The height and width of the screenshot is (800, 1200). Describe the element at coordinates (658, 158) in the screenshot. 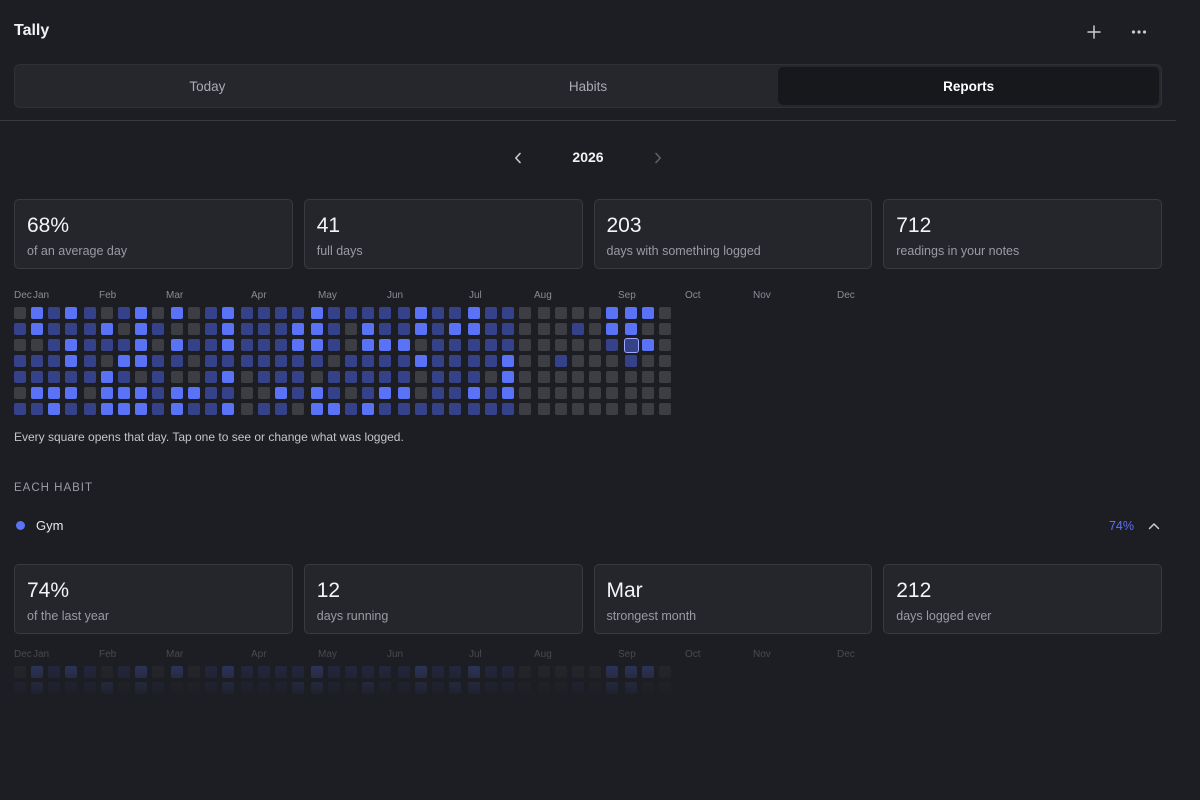

I see `next-year-button` at that location.